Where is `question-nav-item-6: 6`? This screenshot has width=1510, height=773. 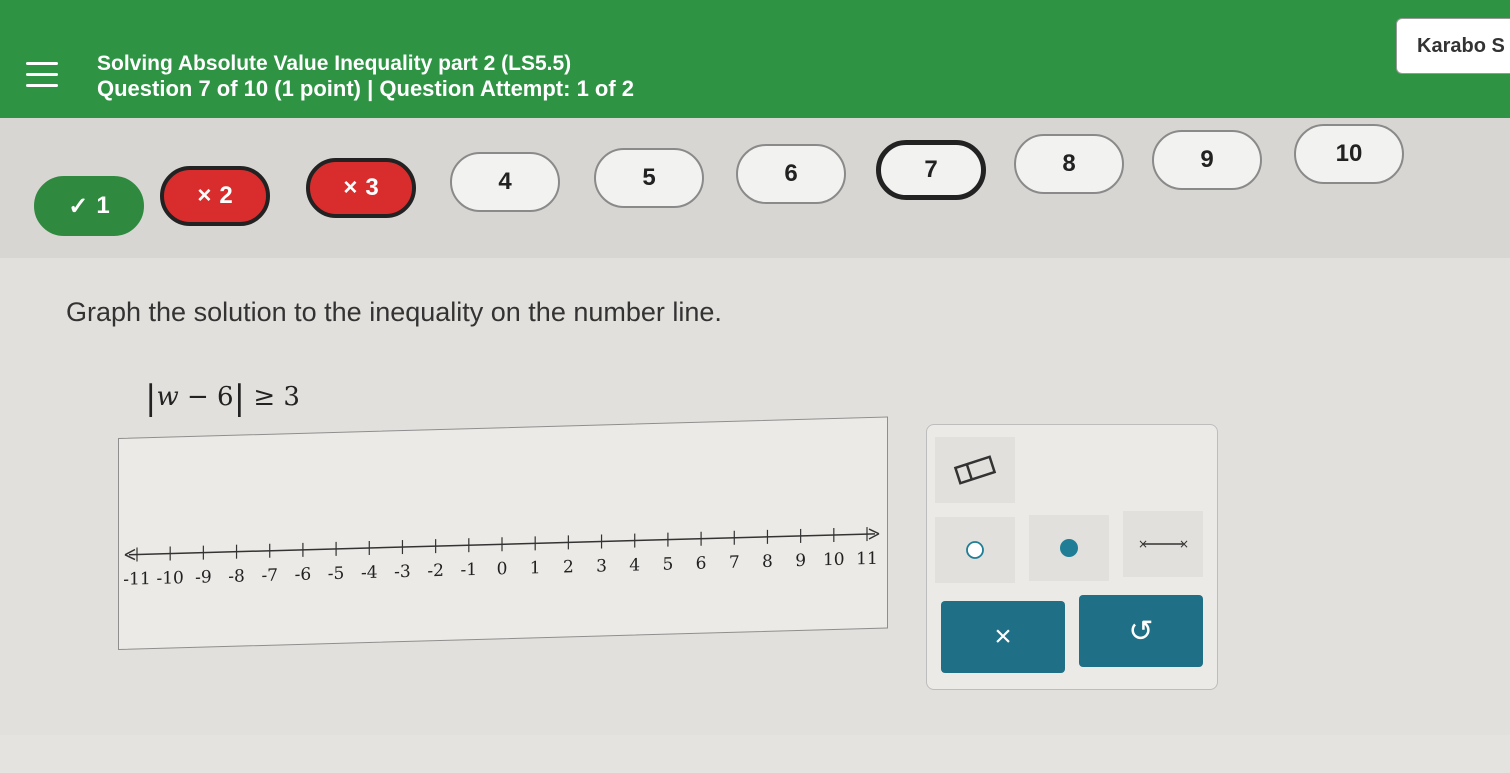
question-nav-item-6: 6 is located at coordinates (791, 174).